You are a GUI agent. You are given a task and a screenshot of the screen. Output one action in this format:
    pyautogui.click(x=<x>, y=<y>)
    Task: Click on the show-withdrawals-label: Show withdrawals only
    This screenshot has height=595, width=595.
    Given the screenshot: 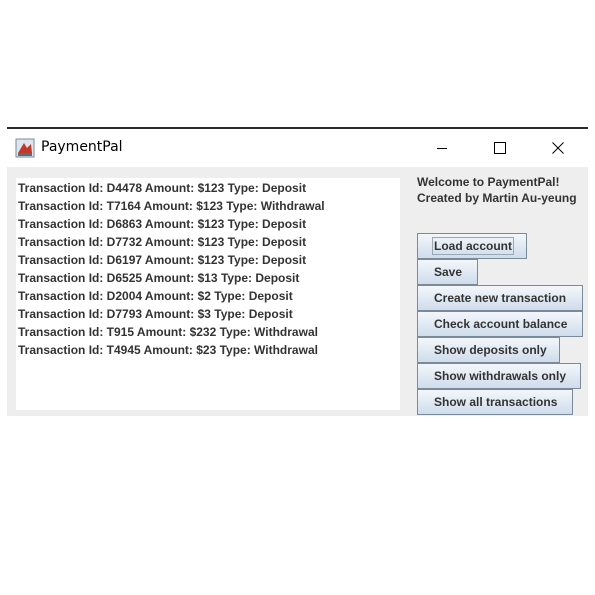 What is the action you would take?
    pyautogui.click(x=500, y=376)
    